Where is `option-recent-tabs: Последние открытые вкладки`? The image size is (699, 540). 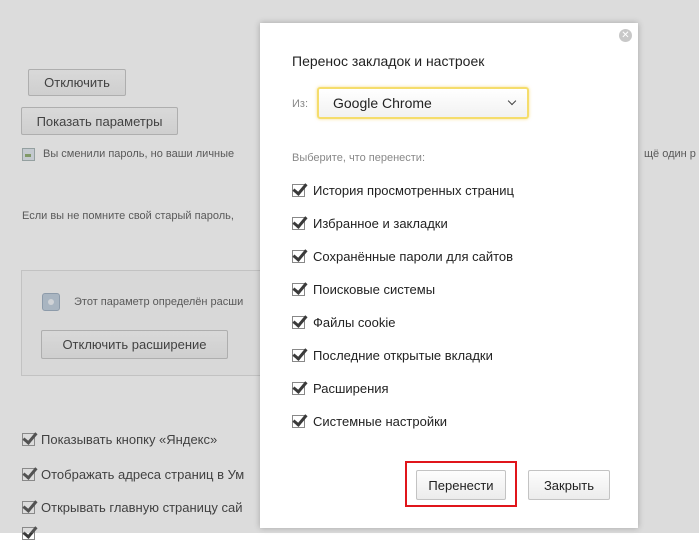
option-recent-tabs: Последние открытые вкладки is located at coordinates (392, 355).